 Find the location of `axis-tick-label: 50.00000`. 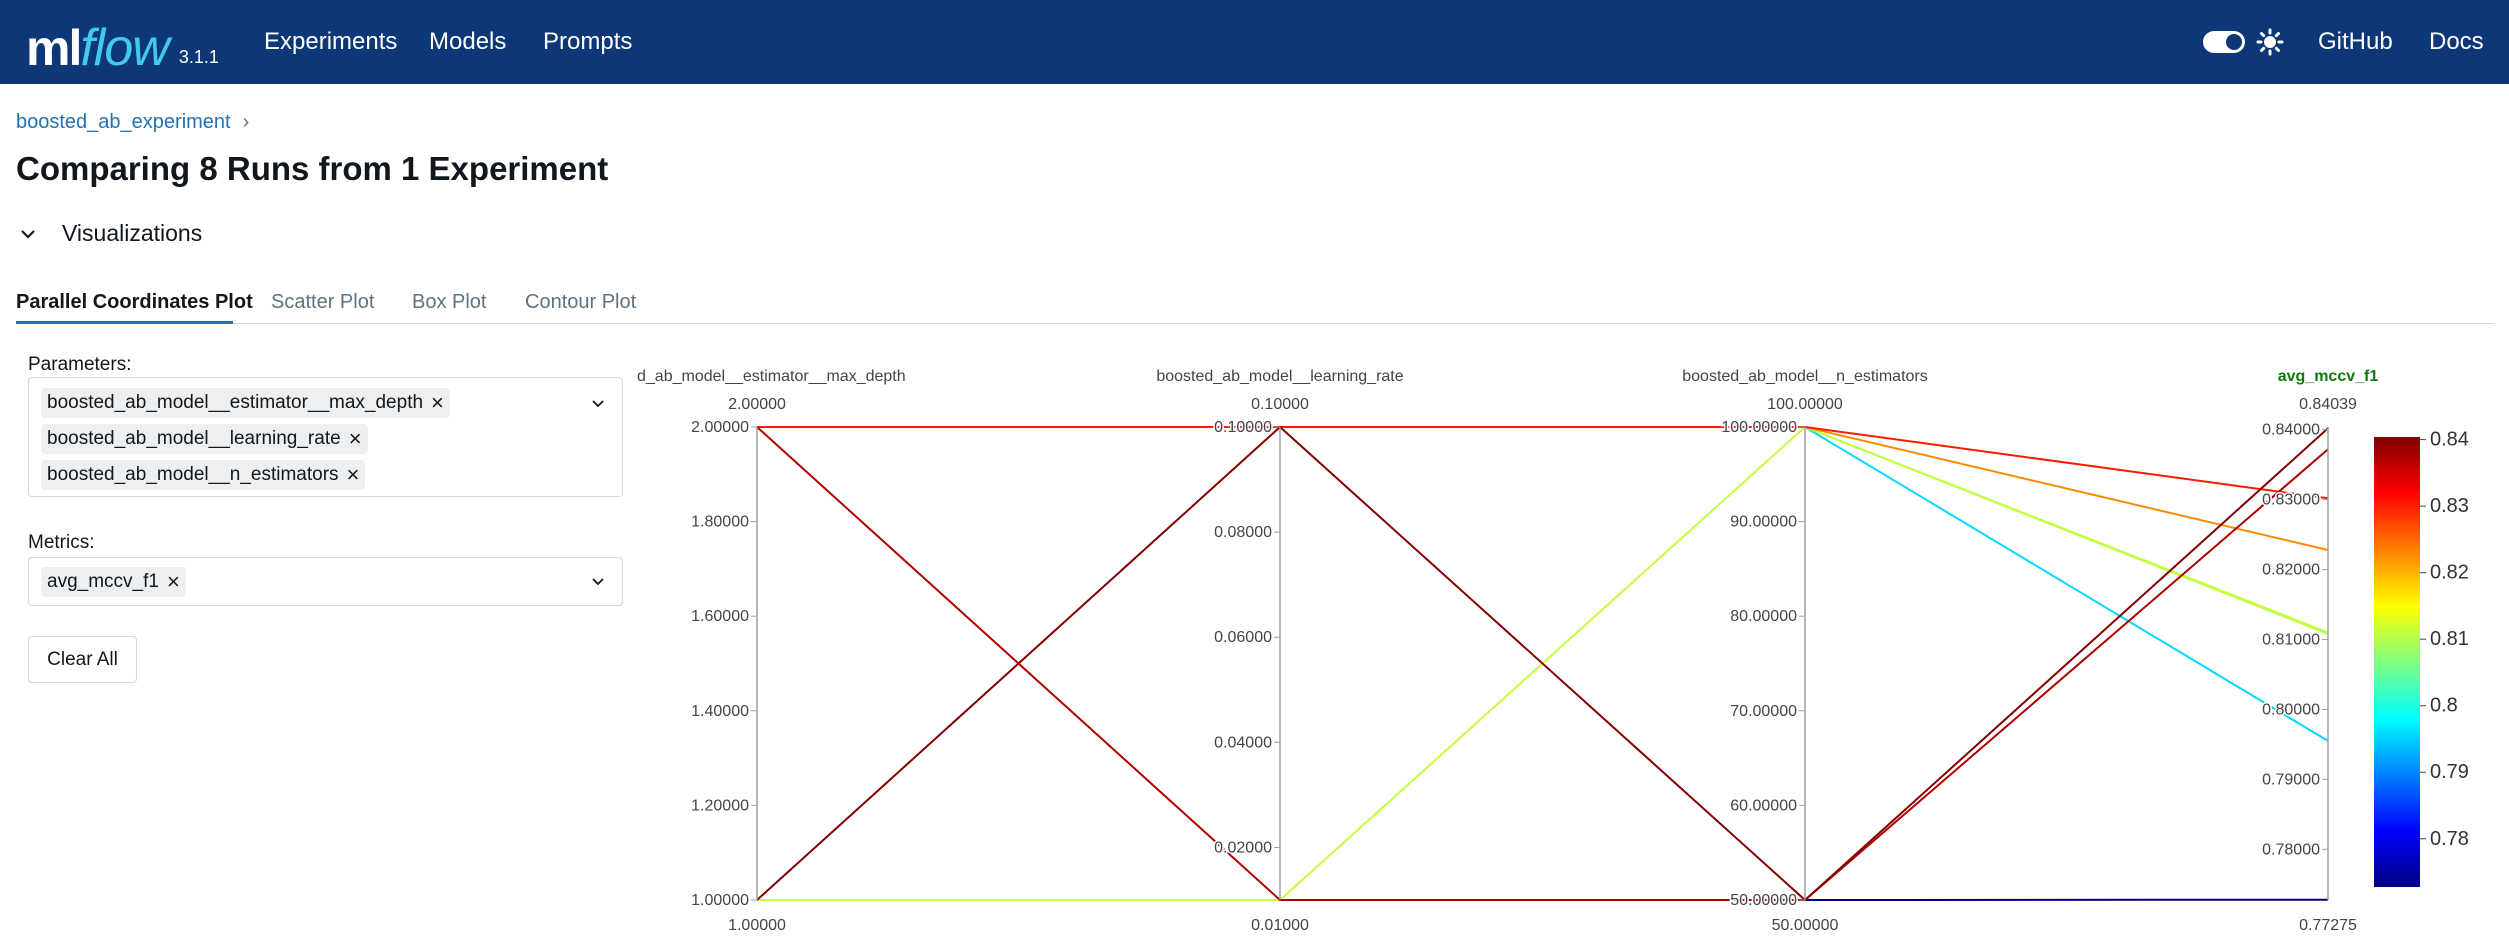

axis-tick-label: 50.00000 is located at coordinates (1763, 900).